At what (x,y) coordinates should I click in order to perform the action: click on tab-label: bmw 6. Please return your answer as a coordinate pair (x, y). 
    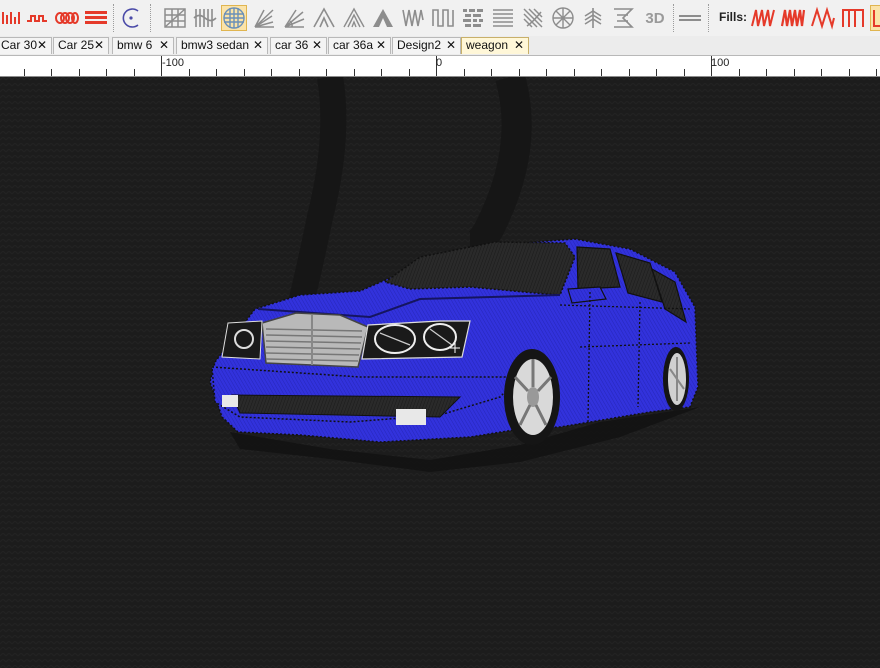
    Looking at the image, I should click on (135, 45).